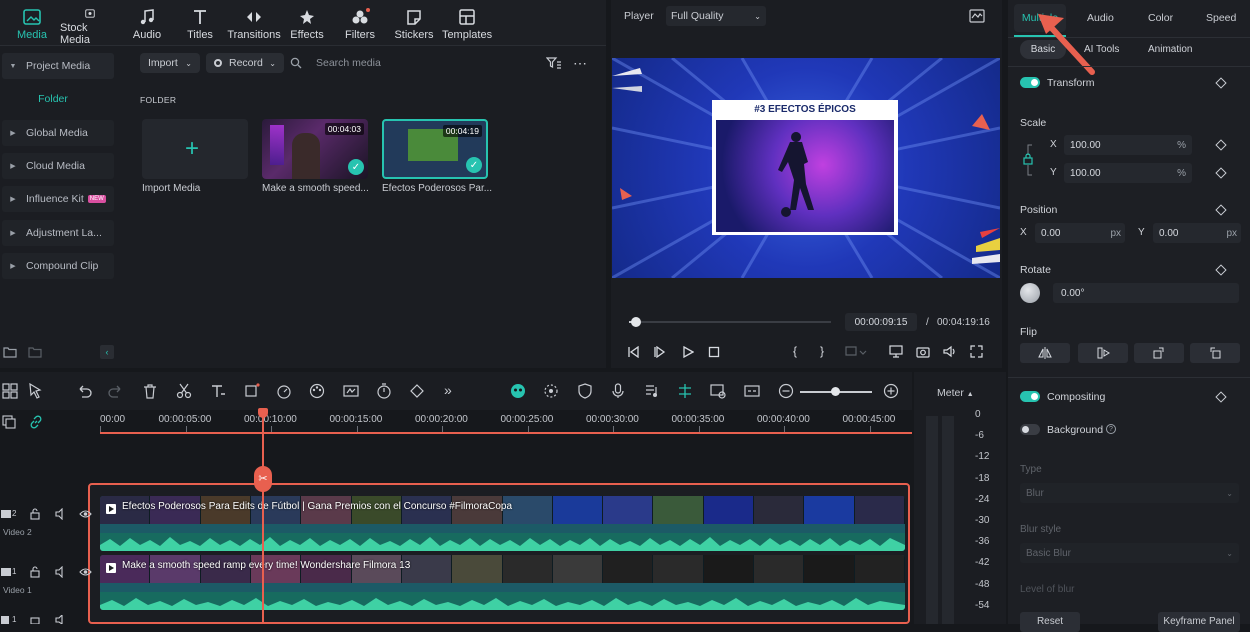 This screenshot has height=632, width=1250. What do you see at coordinates (252, 391) in the screenshot?
I see `crop-icon` at bounding box center [252, 391].